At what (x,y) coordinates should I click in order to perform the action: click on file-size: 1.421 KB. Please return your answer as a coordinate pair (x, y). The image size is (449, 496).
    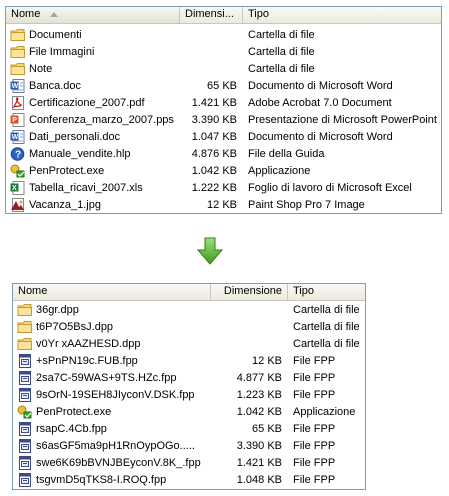
    Looking at the image, I should click on (259, 462).